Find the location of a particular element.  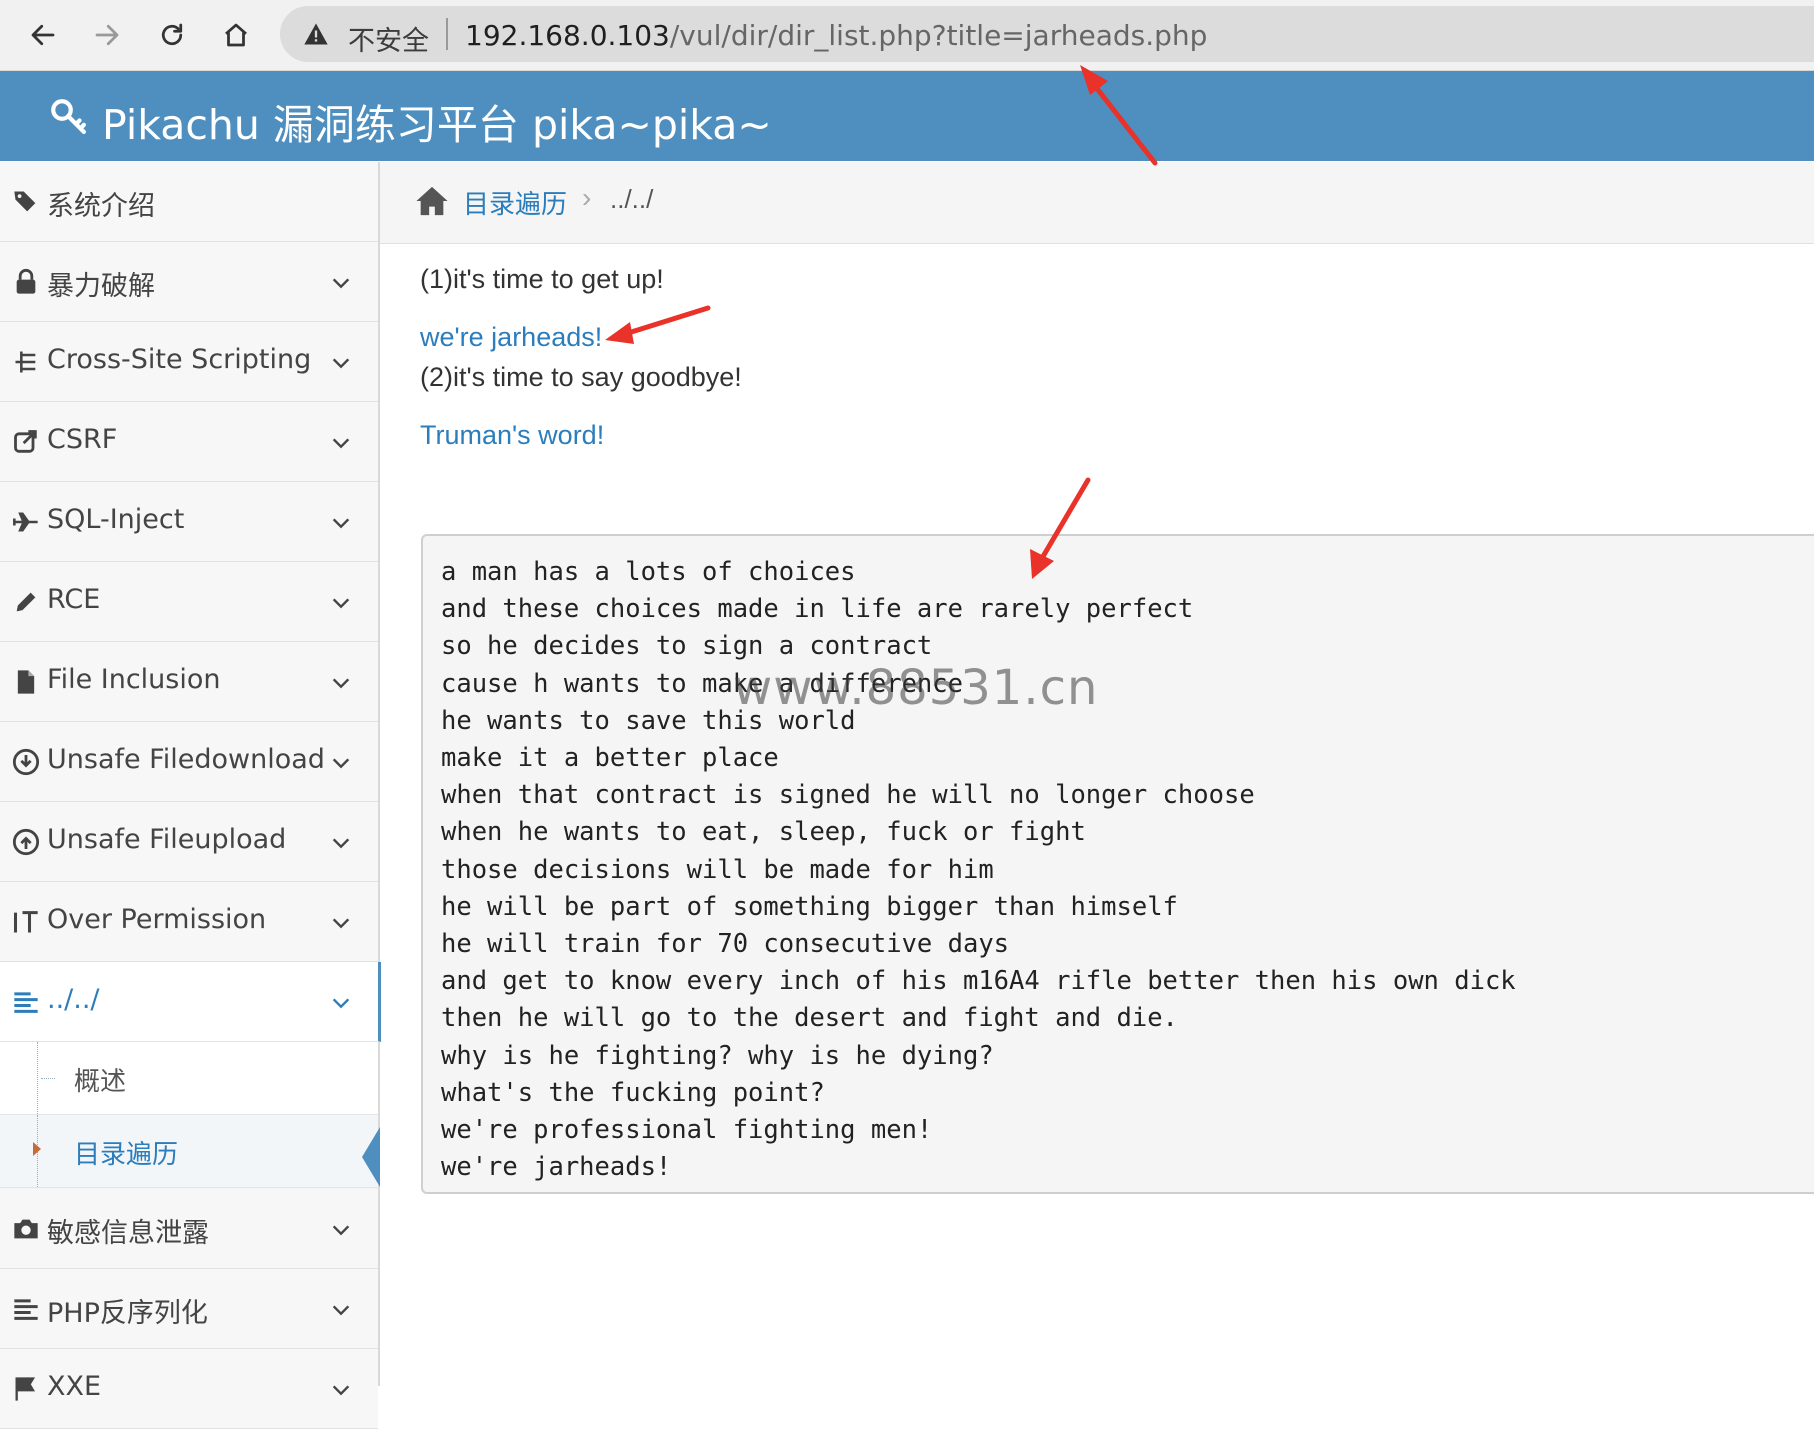

sidebar-item-unsafe-fileupload: Unsafe Fileupload is located at coordinates (189, 842).